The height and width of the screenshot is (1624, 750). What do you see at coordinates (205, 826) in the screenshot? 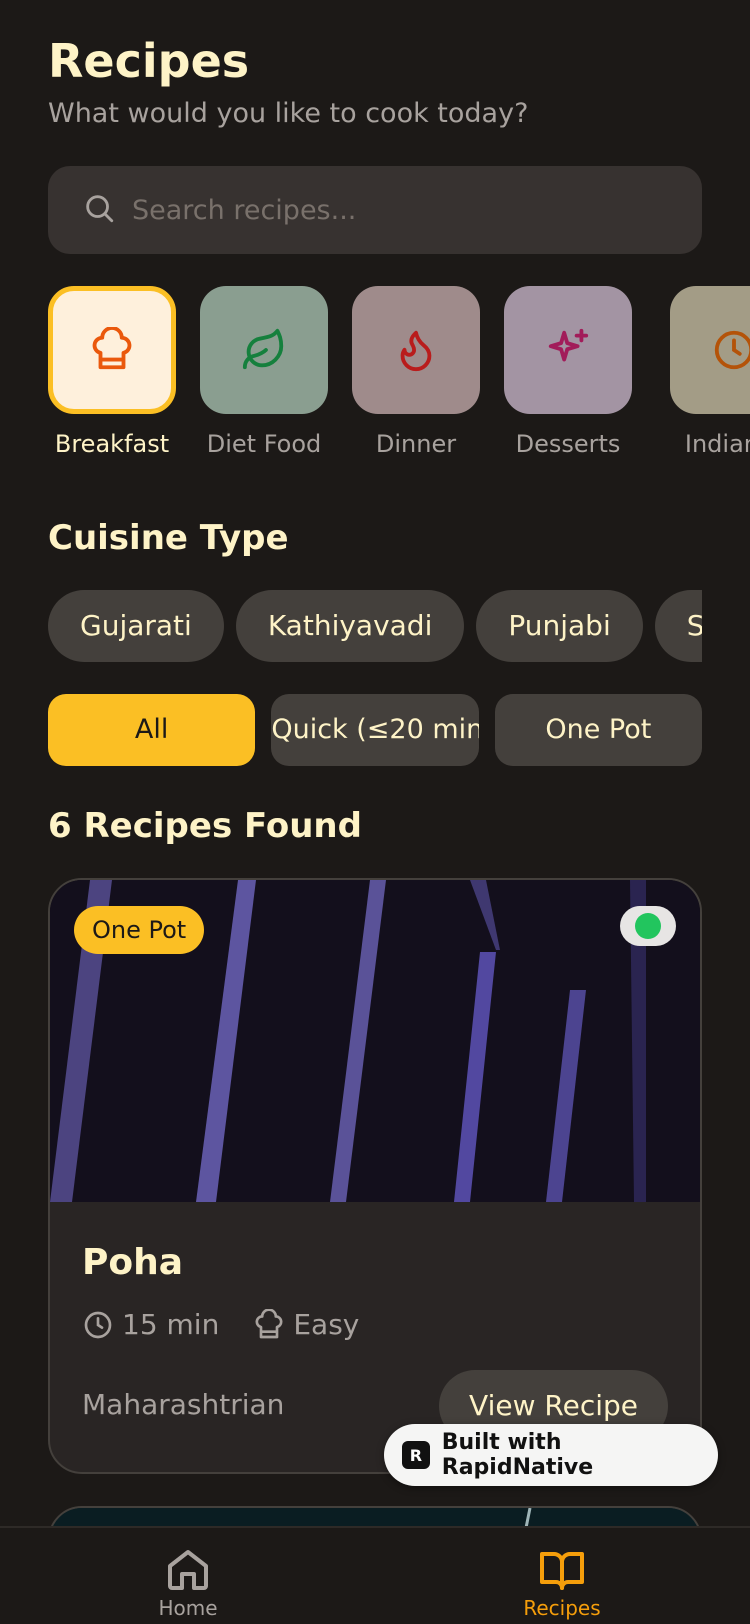
I see `results-count: 6 Recipes Found` at bounding box center [205, 826].